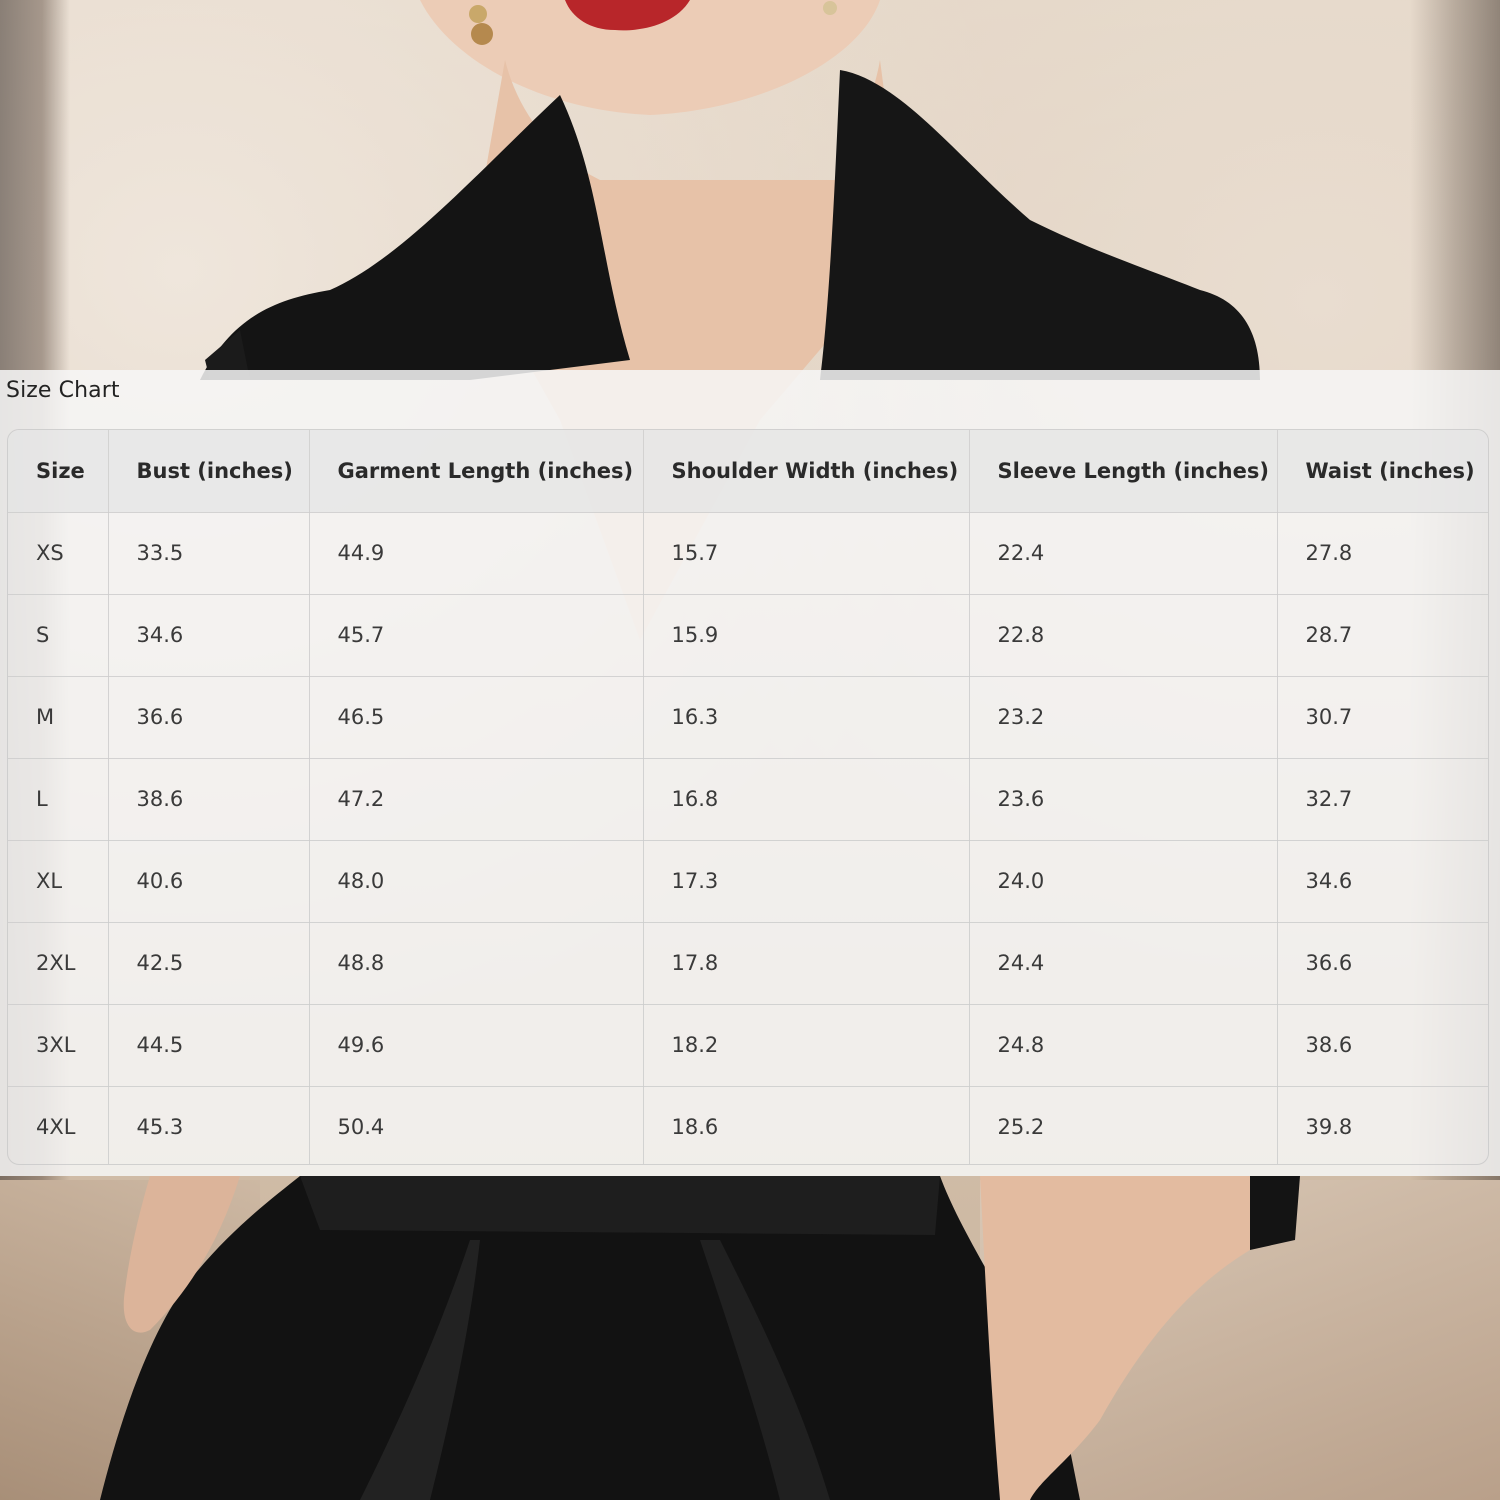 The width and height of the screenshot is (1500, 1500). Describe the element at coordinates (806, 799) in the screenshot. I see `cell-shoulder-width: 16.8` at that location.